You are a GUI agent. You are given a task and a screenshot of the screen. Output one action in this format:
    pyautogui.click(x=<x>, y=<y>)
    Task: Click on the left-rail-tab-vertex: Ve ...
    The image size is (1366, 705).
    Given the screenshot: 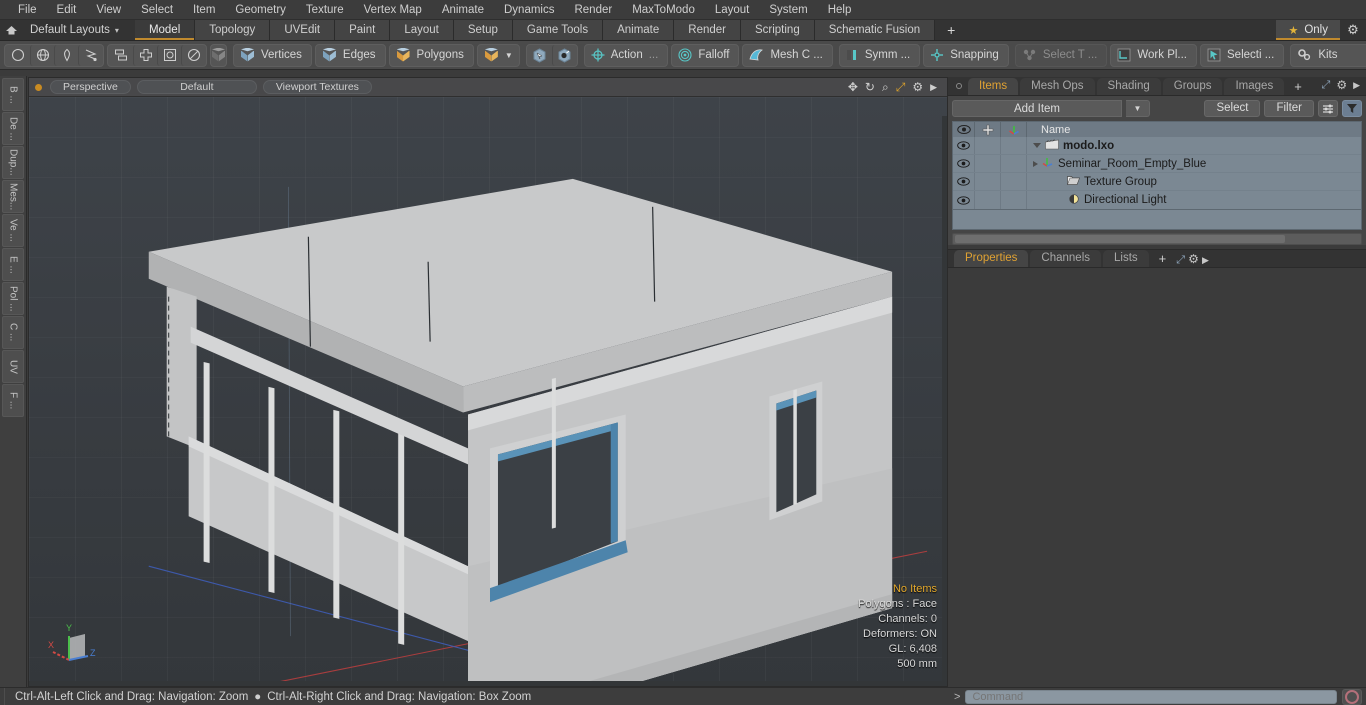 What is the action you would take?
    pyautogui.click(x=13, y=230)
    